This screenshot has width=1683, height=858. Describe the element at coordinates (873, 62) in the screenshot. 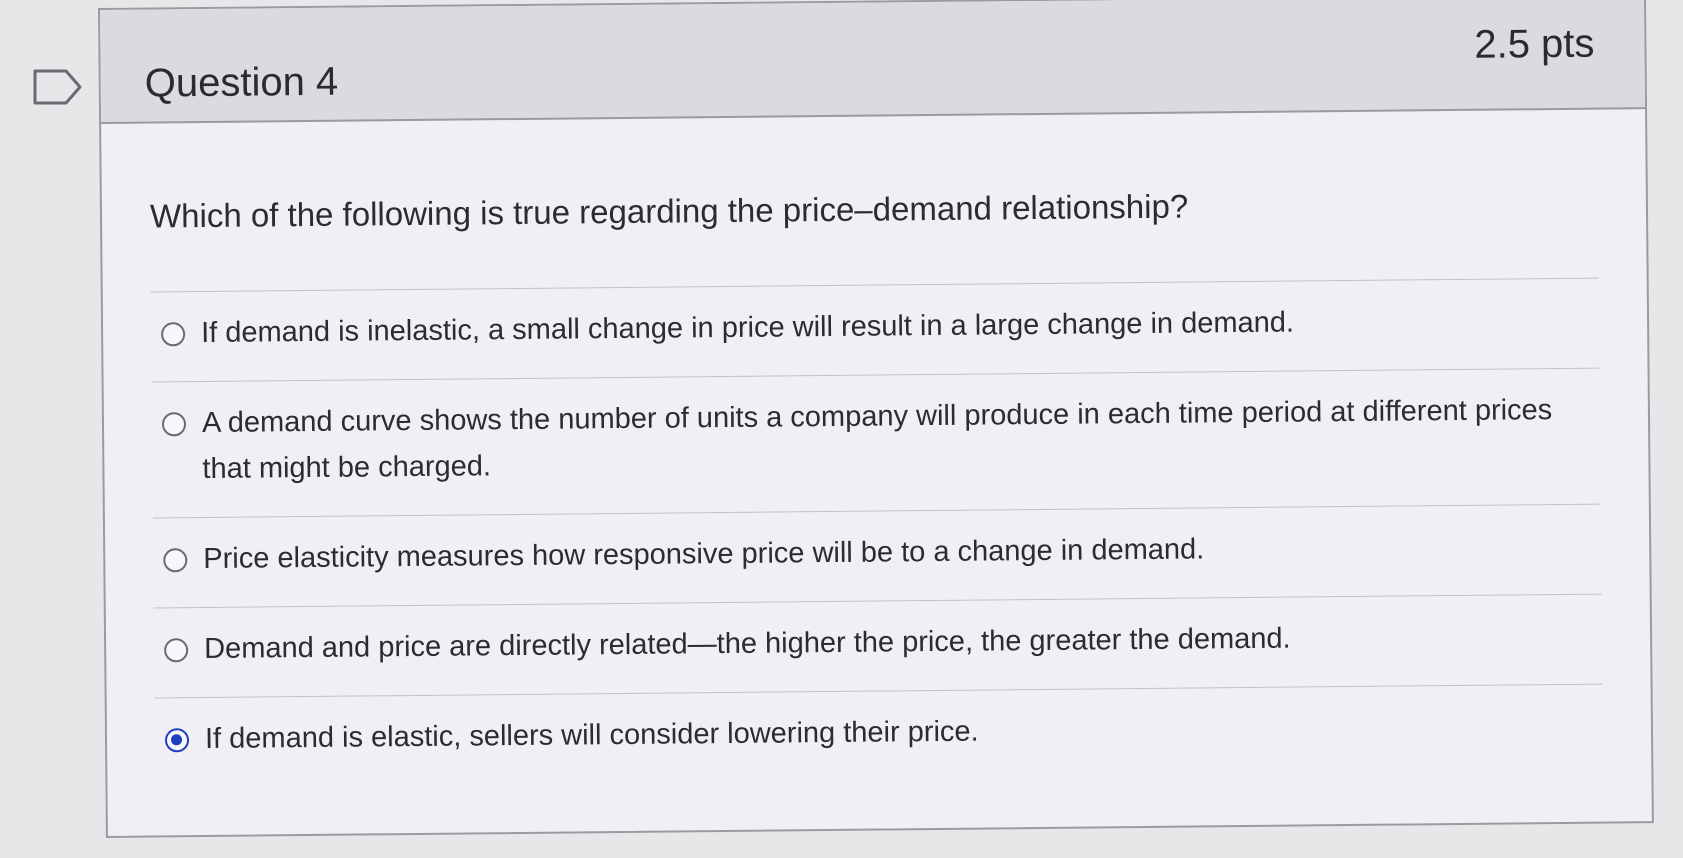

I see `question-header: Question 4 2.5 pts` at that location.